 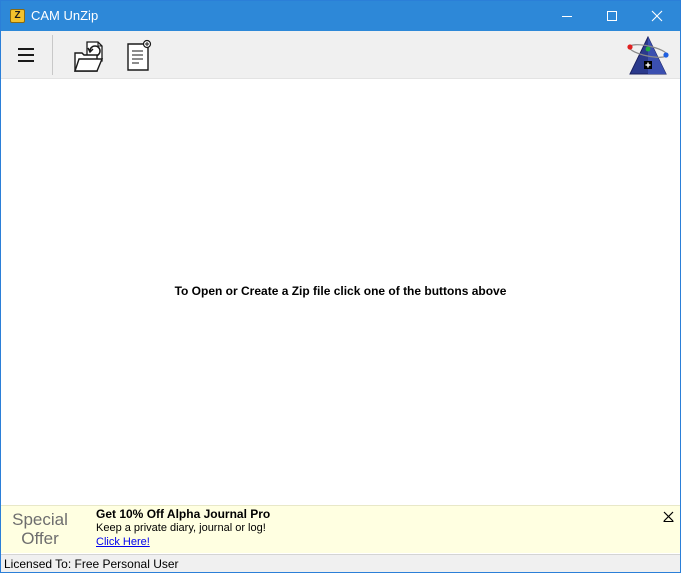 I want to click on open-zip-button, so click(x=90, y=56).